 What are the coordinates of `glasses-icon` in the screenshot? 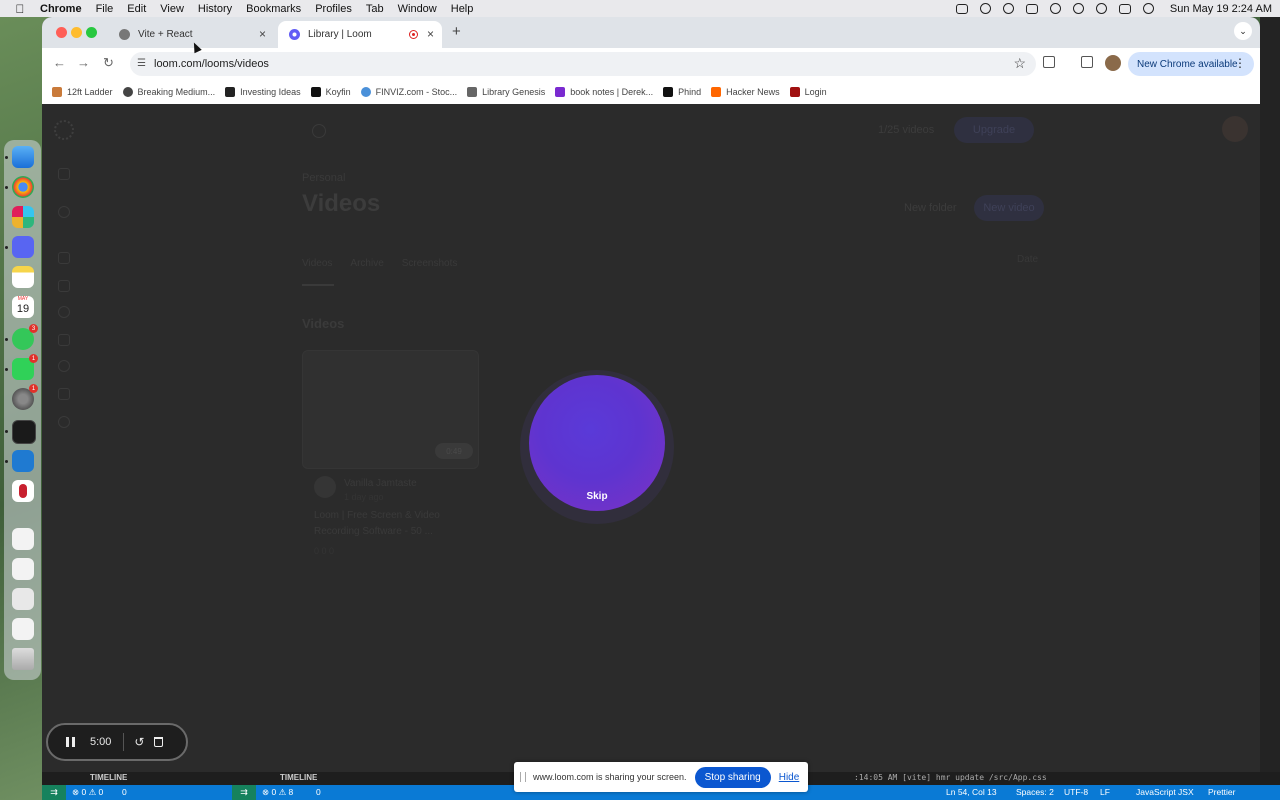 It's located at (961, 8).